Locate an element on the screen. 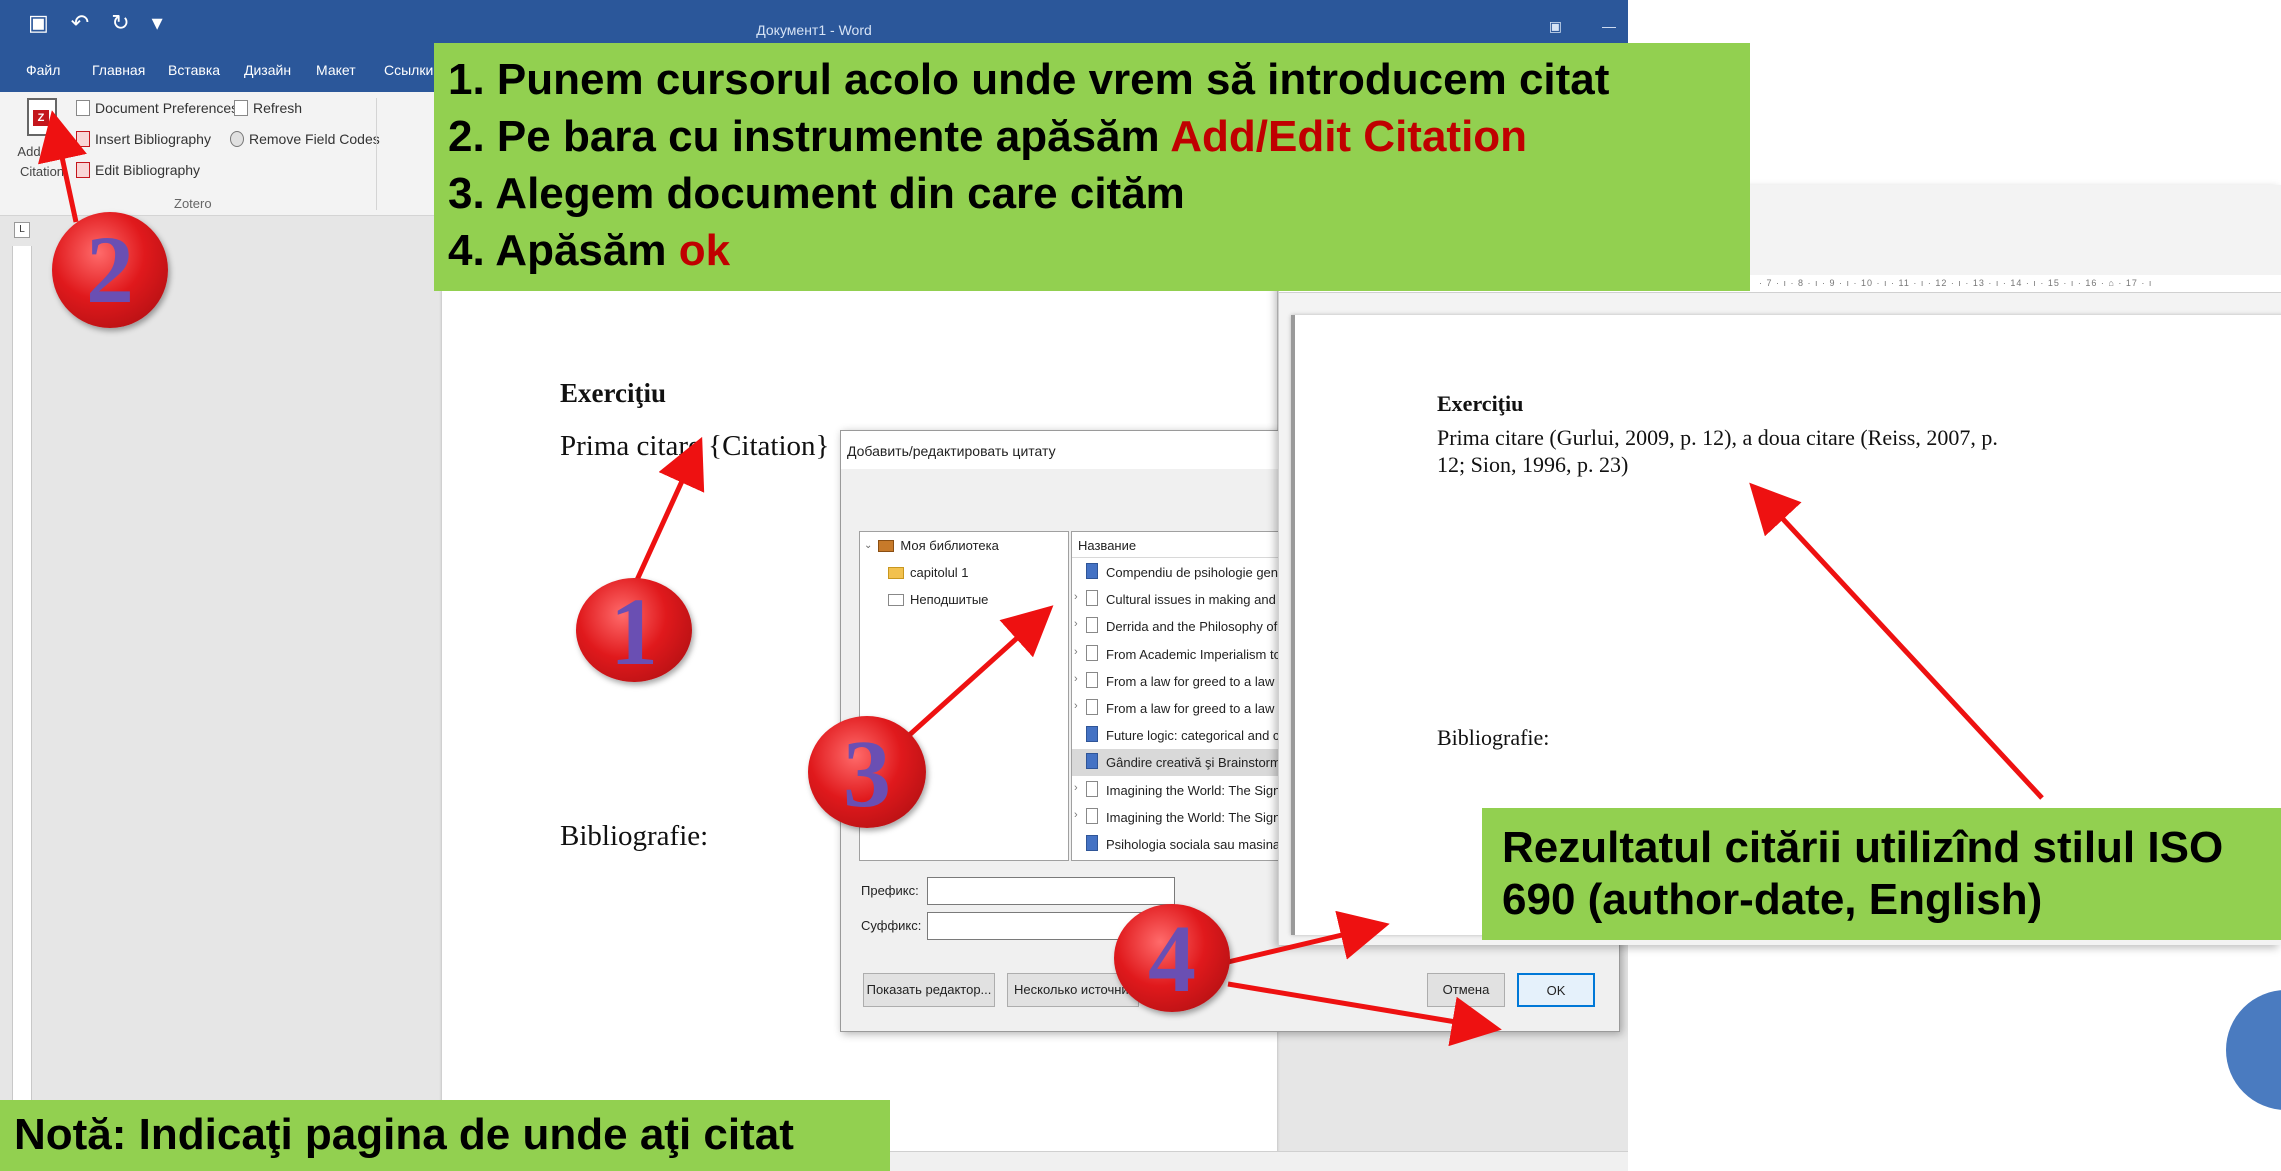 This screenshot has width=2281, height=1171. tab-home: Главная is located at coordinates (118, 70).